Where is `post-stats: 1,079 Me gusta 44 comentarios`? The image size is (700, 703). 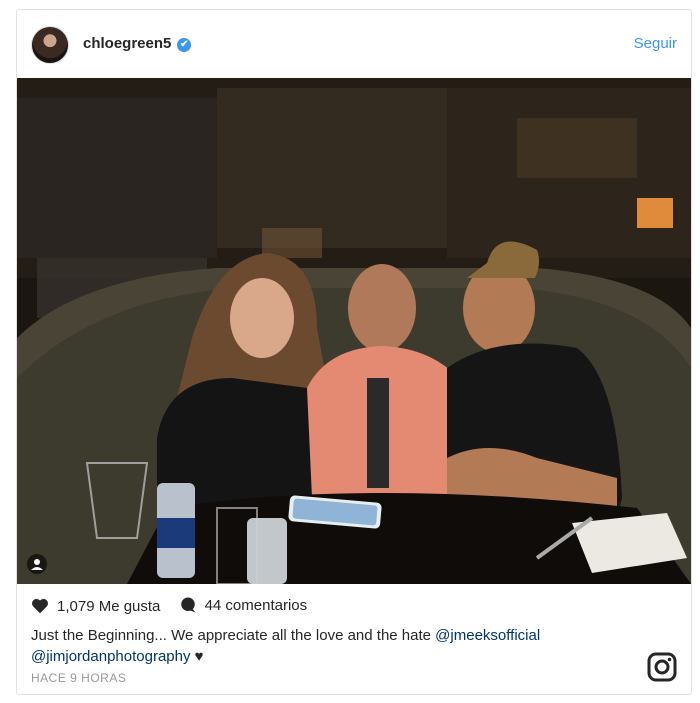
post-stats: 1,079 Me gusta 44 comentarios is located at coordinates (176, 607).